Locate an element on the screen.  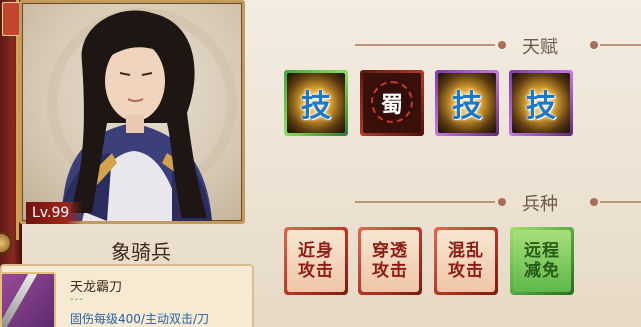
troop-trait-line1: 混乱 is located at coordinates (466, 251).